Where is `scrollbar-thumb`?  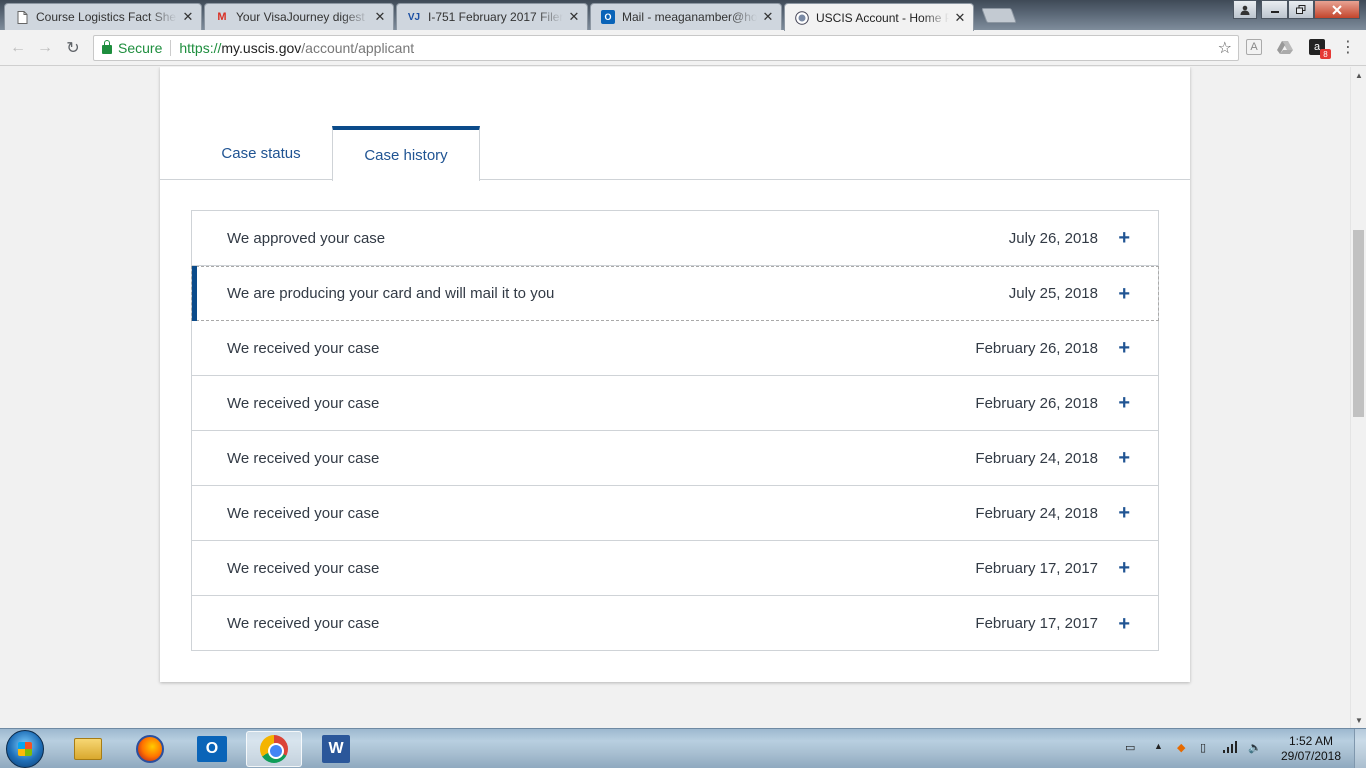
scrollbar-thumb is located at coordinates (1358, 323).